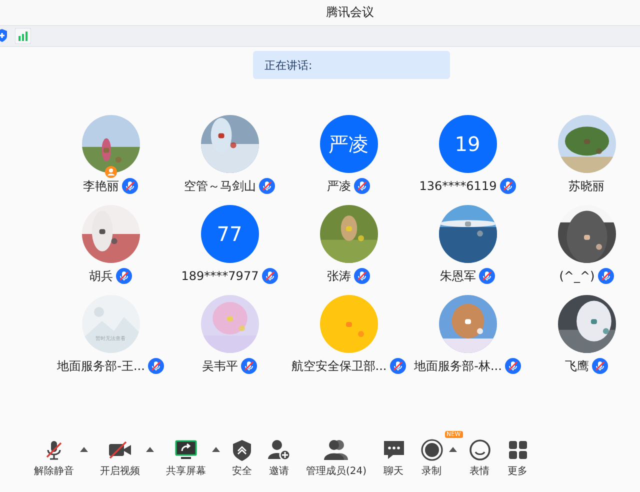 The image size is (640, 492). I want to click on toolbar-button: 管理成员(24), so click(336, 458).